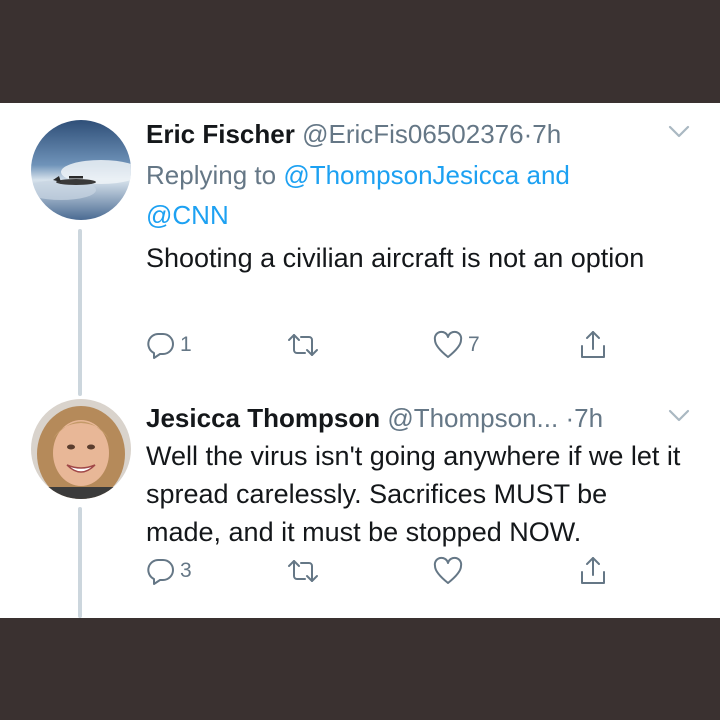  I want to click on tweet-actions: 1 7, so click(386, 345).